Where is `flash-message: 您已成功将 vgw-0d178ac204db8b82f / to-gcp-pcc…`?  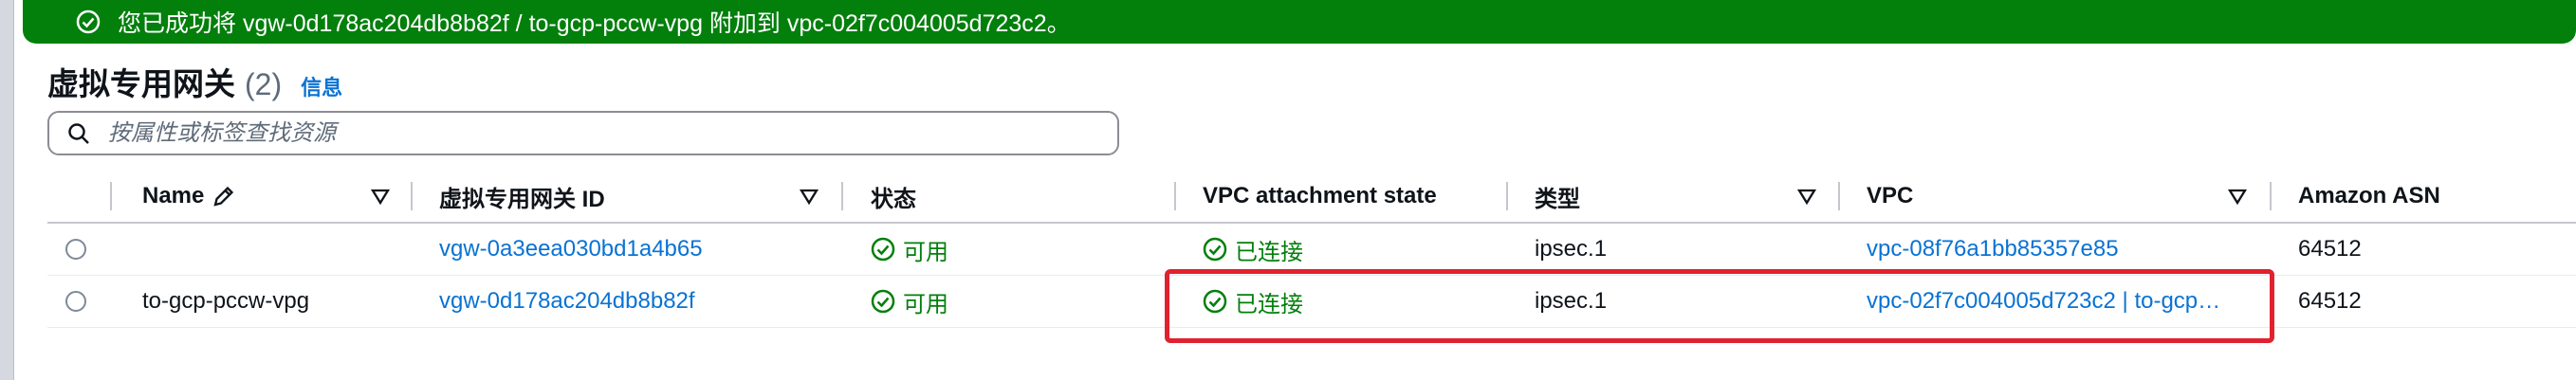
flash-message: 您已成功将 vgw-0d178ac204db8b82f / to-gcp-pcc… is located at coordinates (594, 24).